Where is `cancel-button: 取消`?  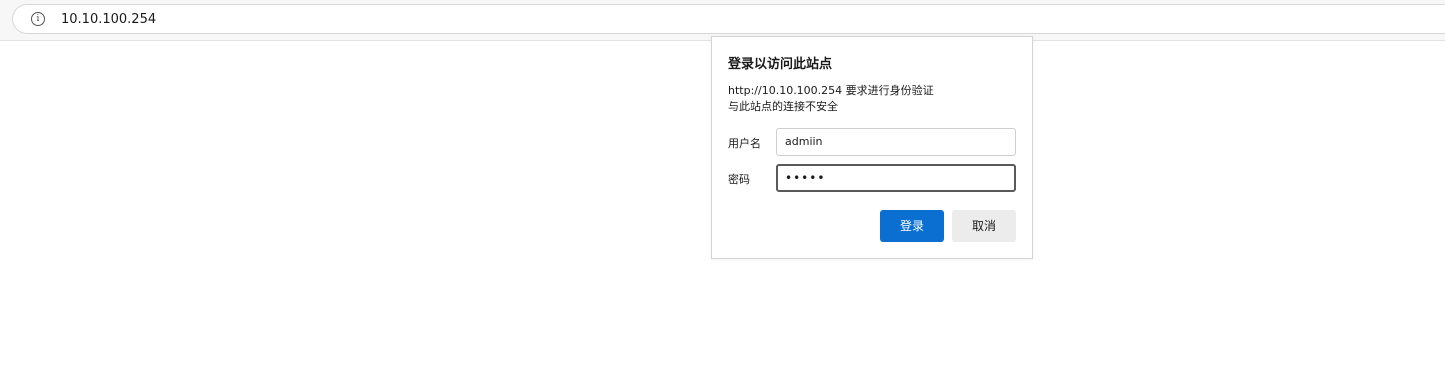
cancel-button: 取消 is located at coordinates (984, 226).